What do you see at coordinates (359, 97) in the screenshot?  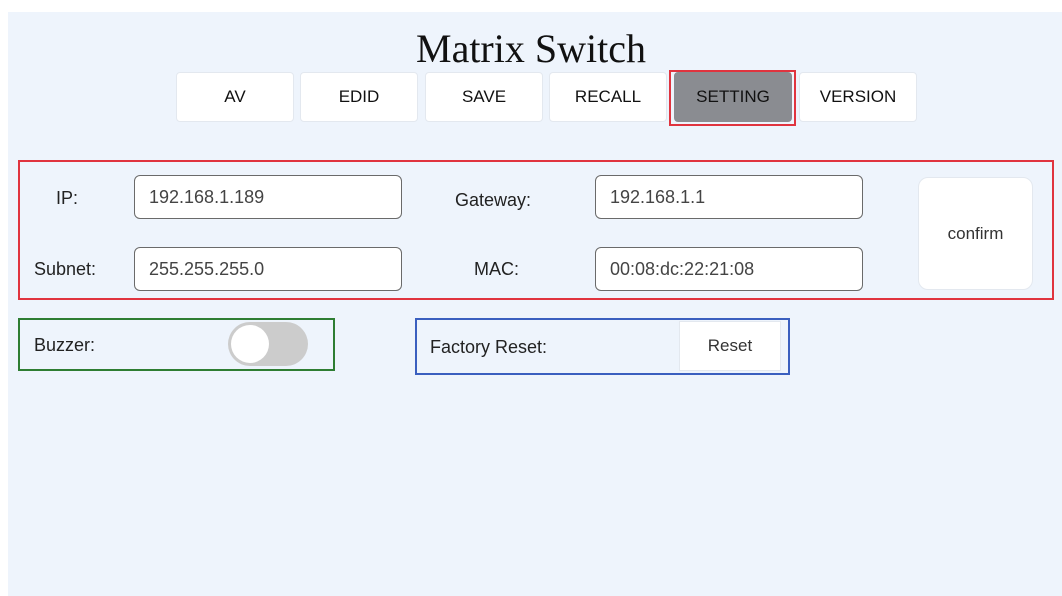 I see `tab-edid: EDID` at bounding box center [359, 97].